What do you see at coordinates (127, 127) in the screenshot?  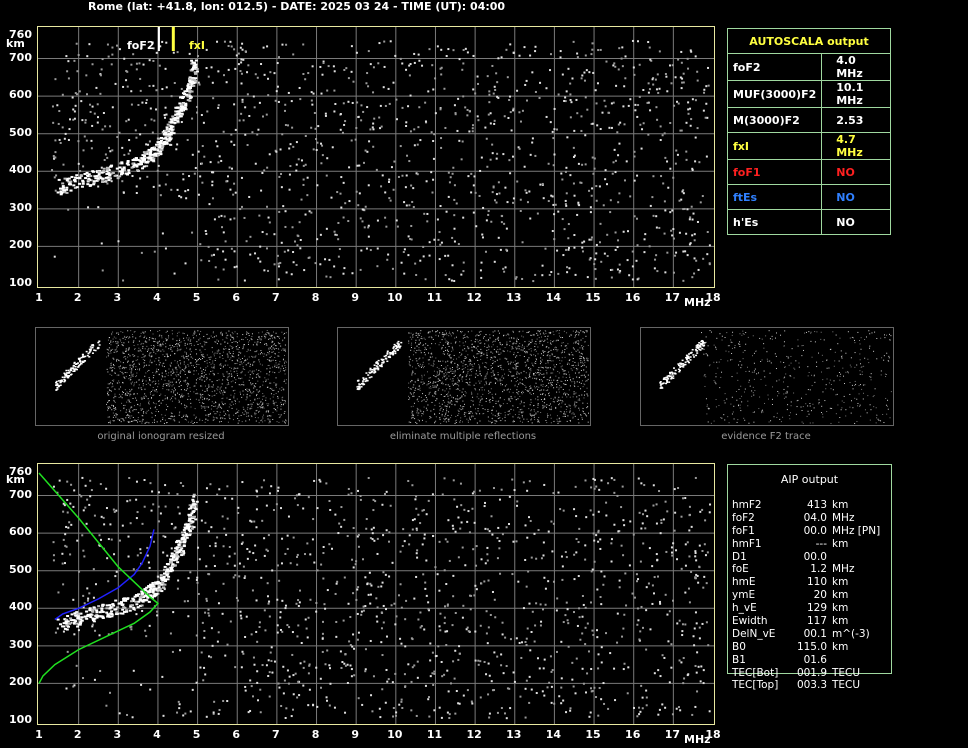 I see `f2-trace-points` at bounding box center [127, 127].